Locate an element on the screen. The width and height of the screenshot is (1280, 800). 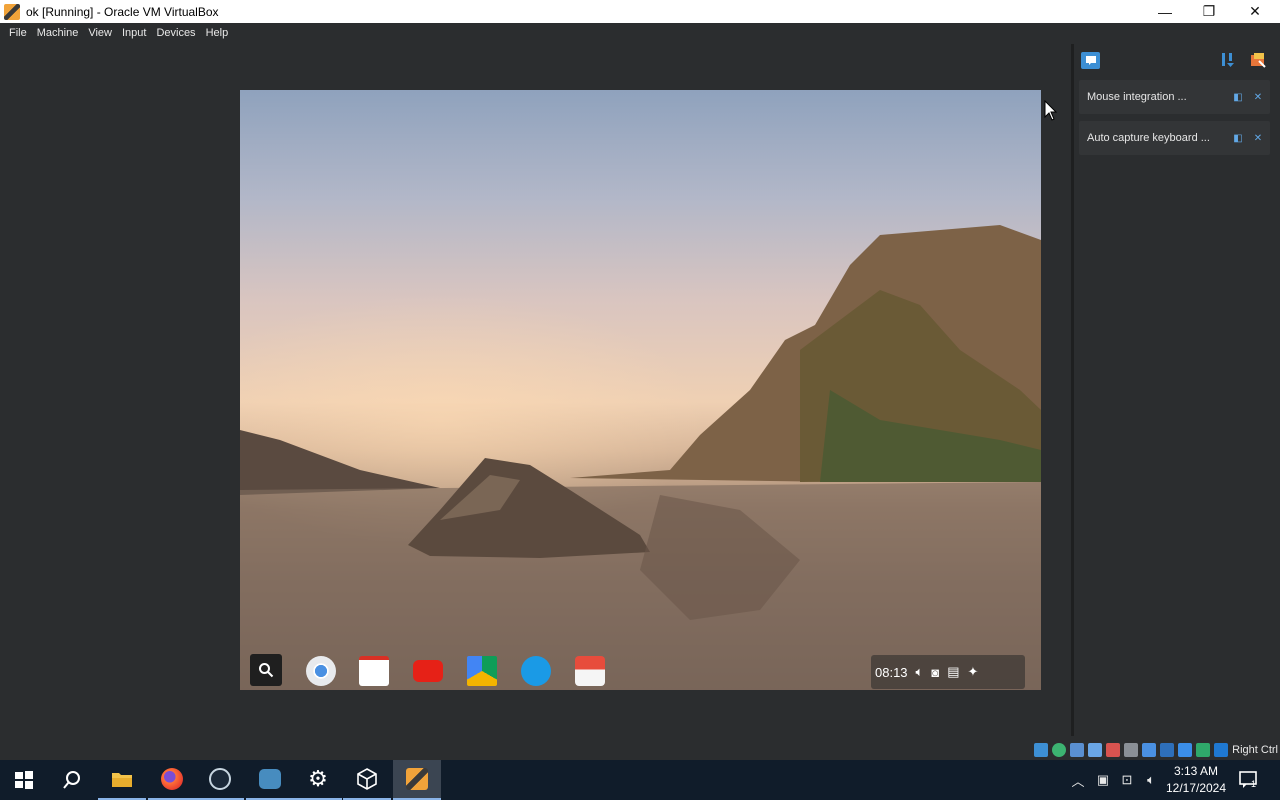
clear-all-icon is located at coordinates (1258, 60).